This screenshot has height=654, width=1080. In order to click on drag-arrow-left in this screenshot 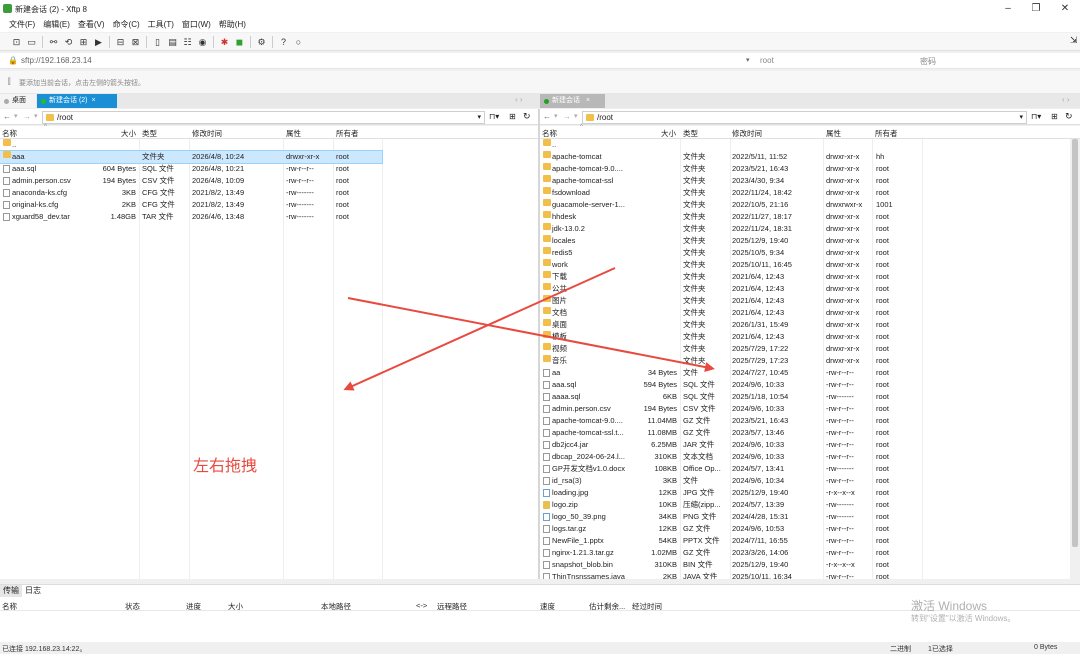, I will do `click(479, 329)`.